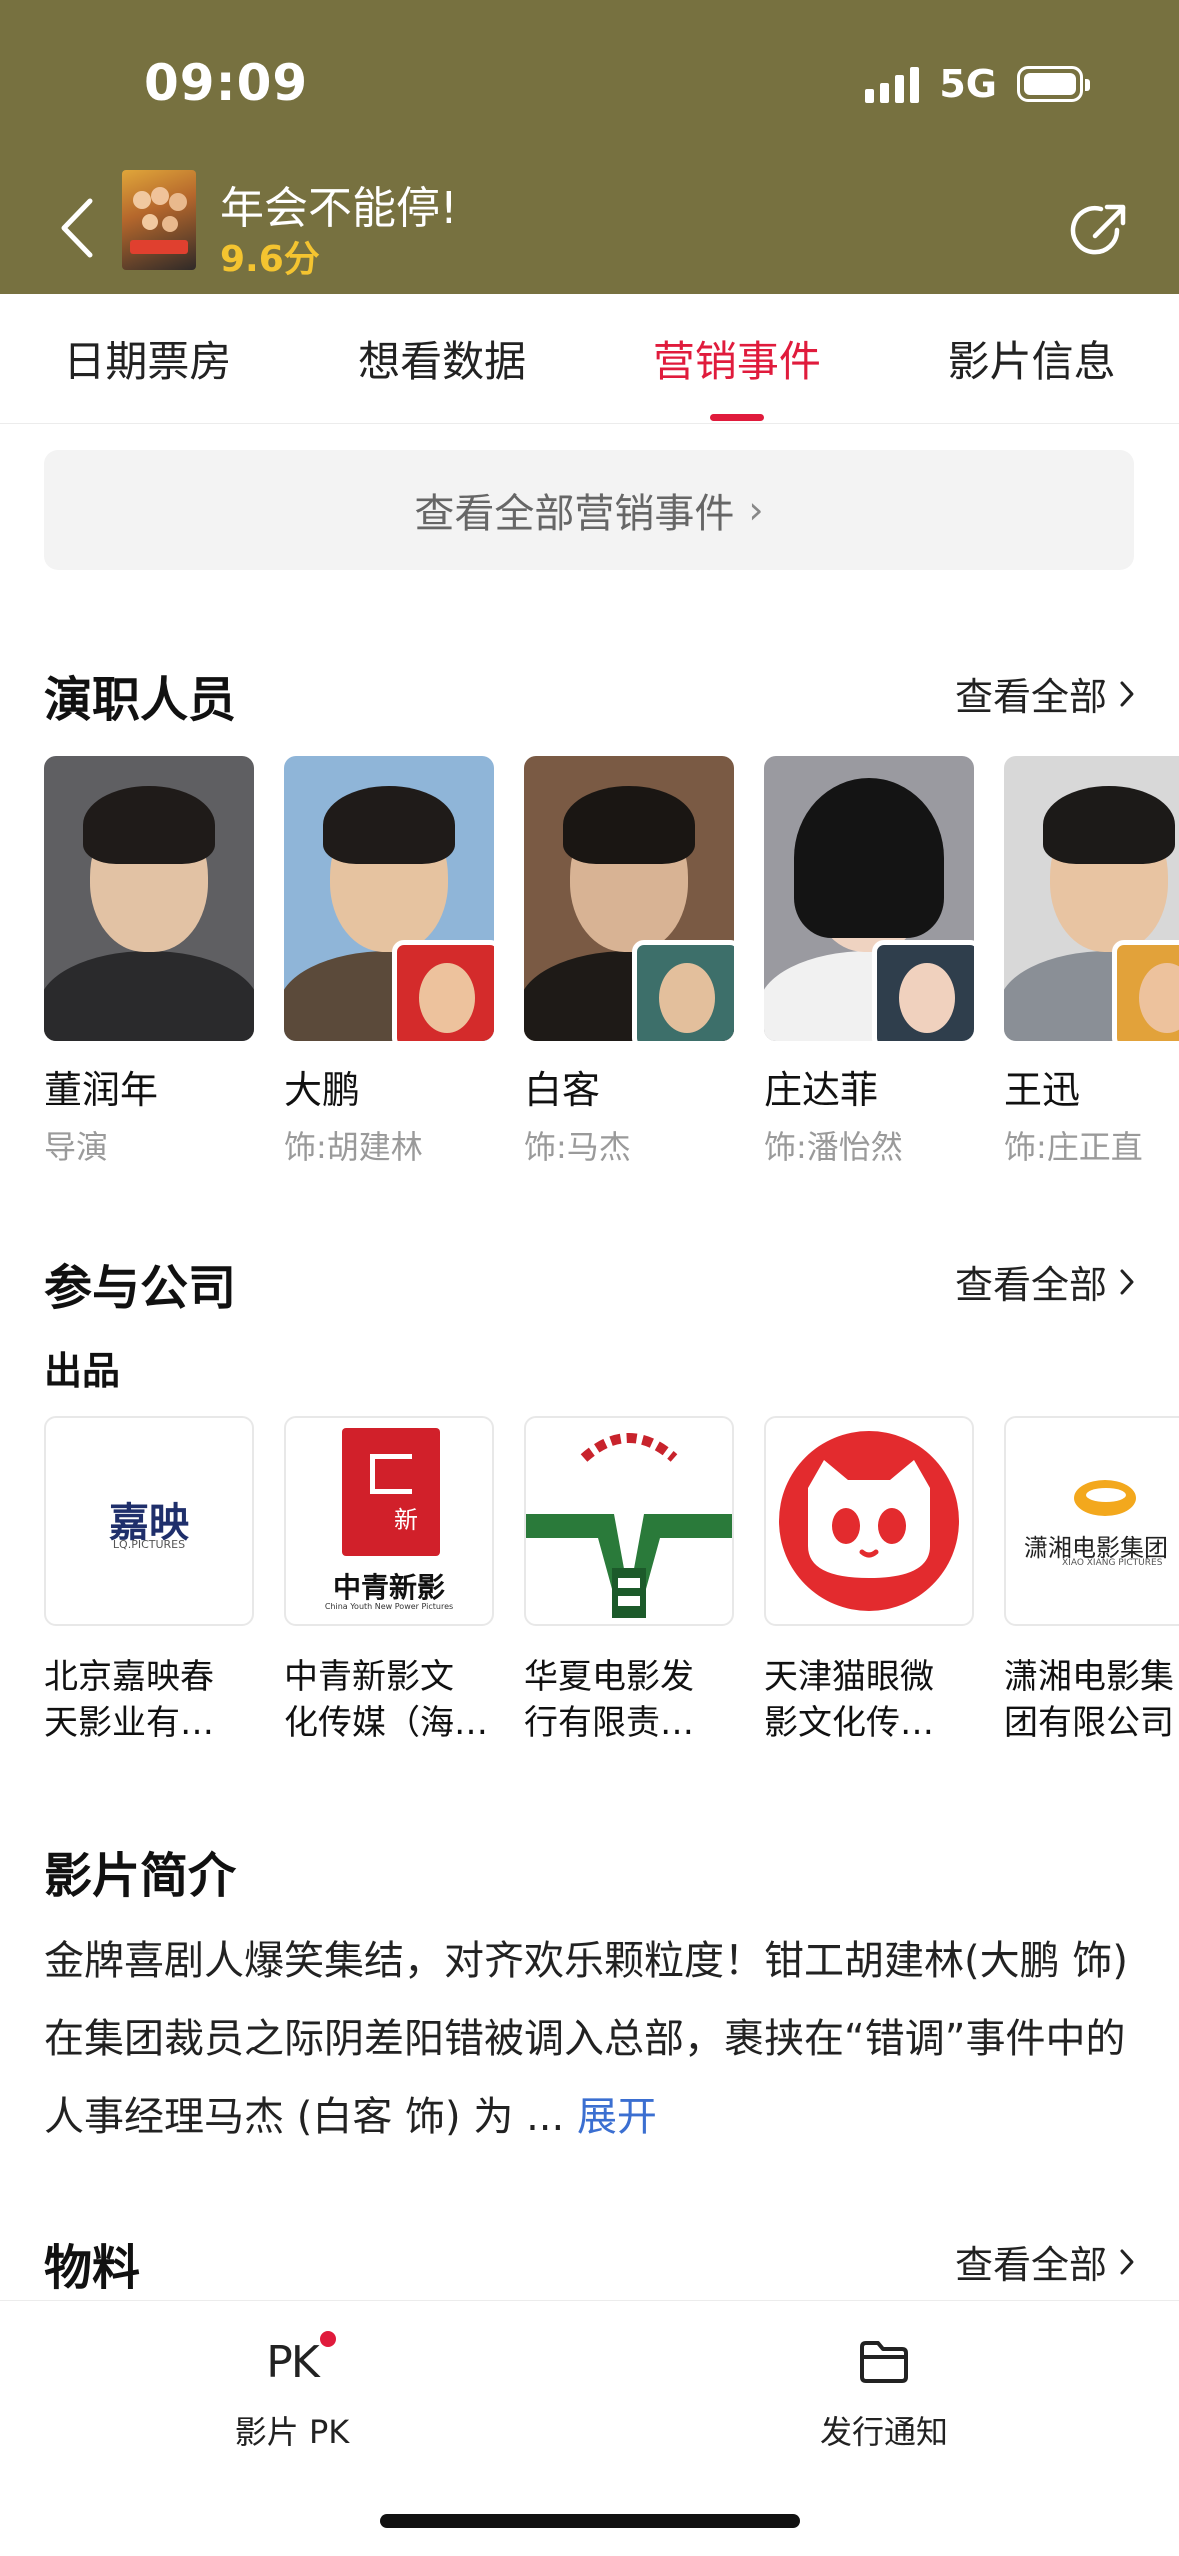  Describe the element at coordinates (92, 2268) in the screenshot. I see `materials-title: 物料` at that location.